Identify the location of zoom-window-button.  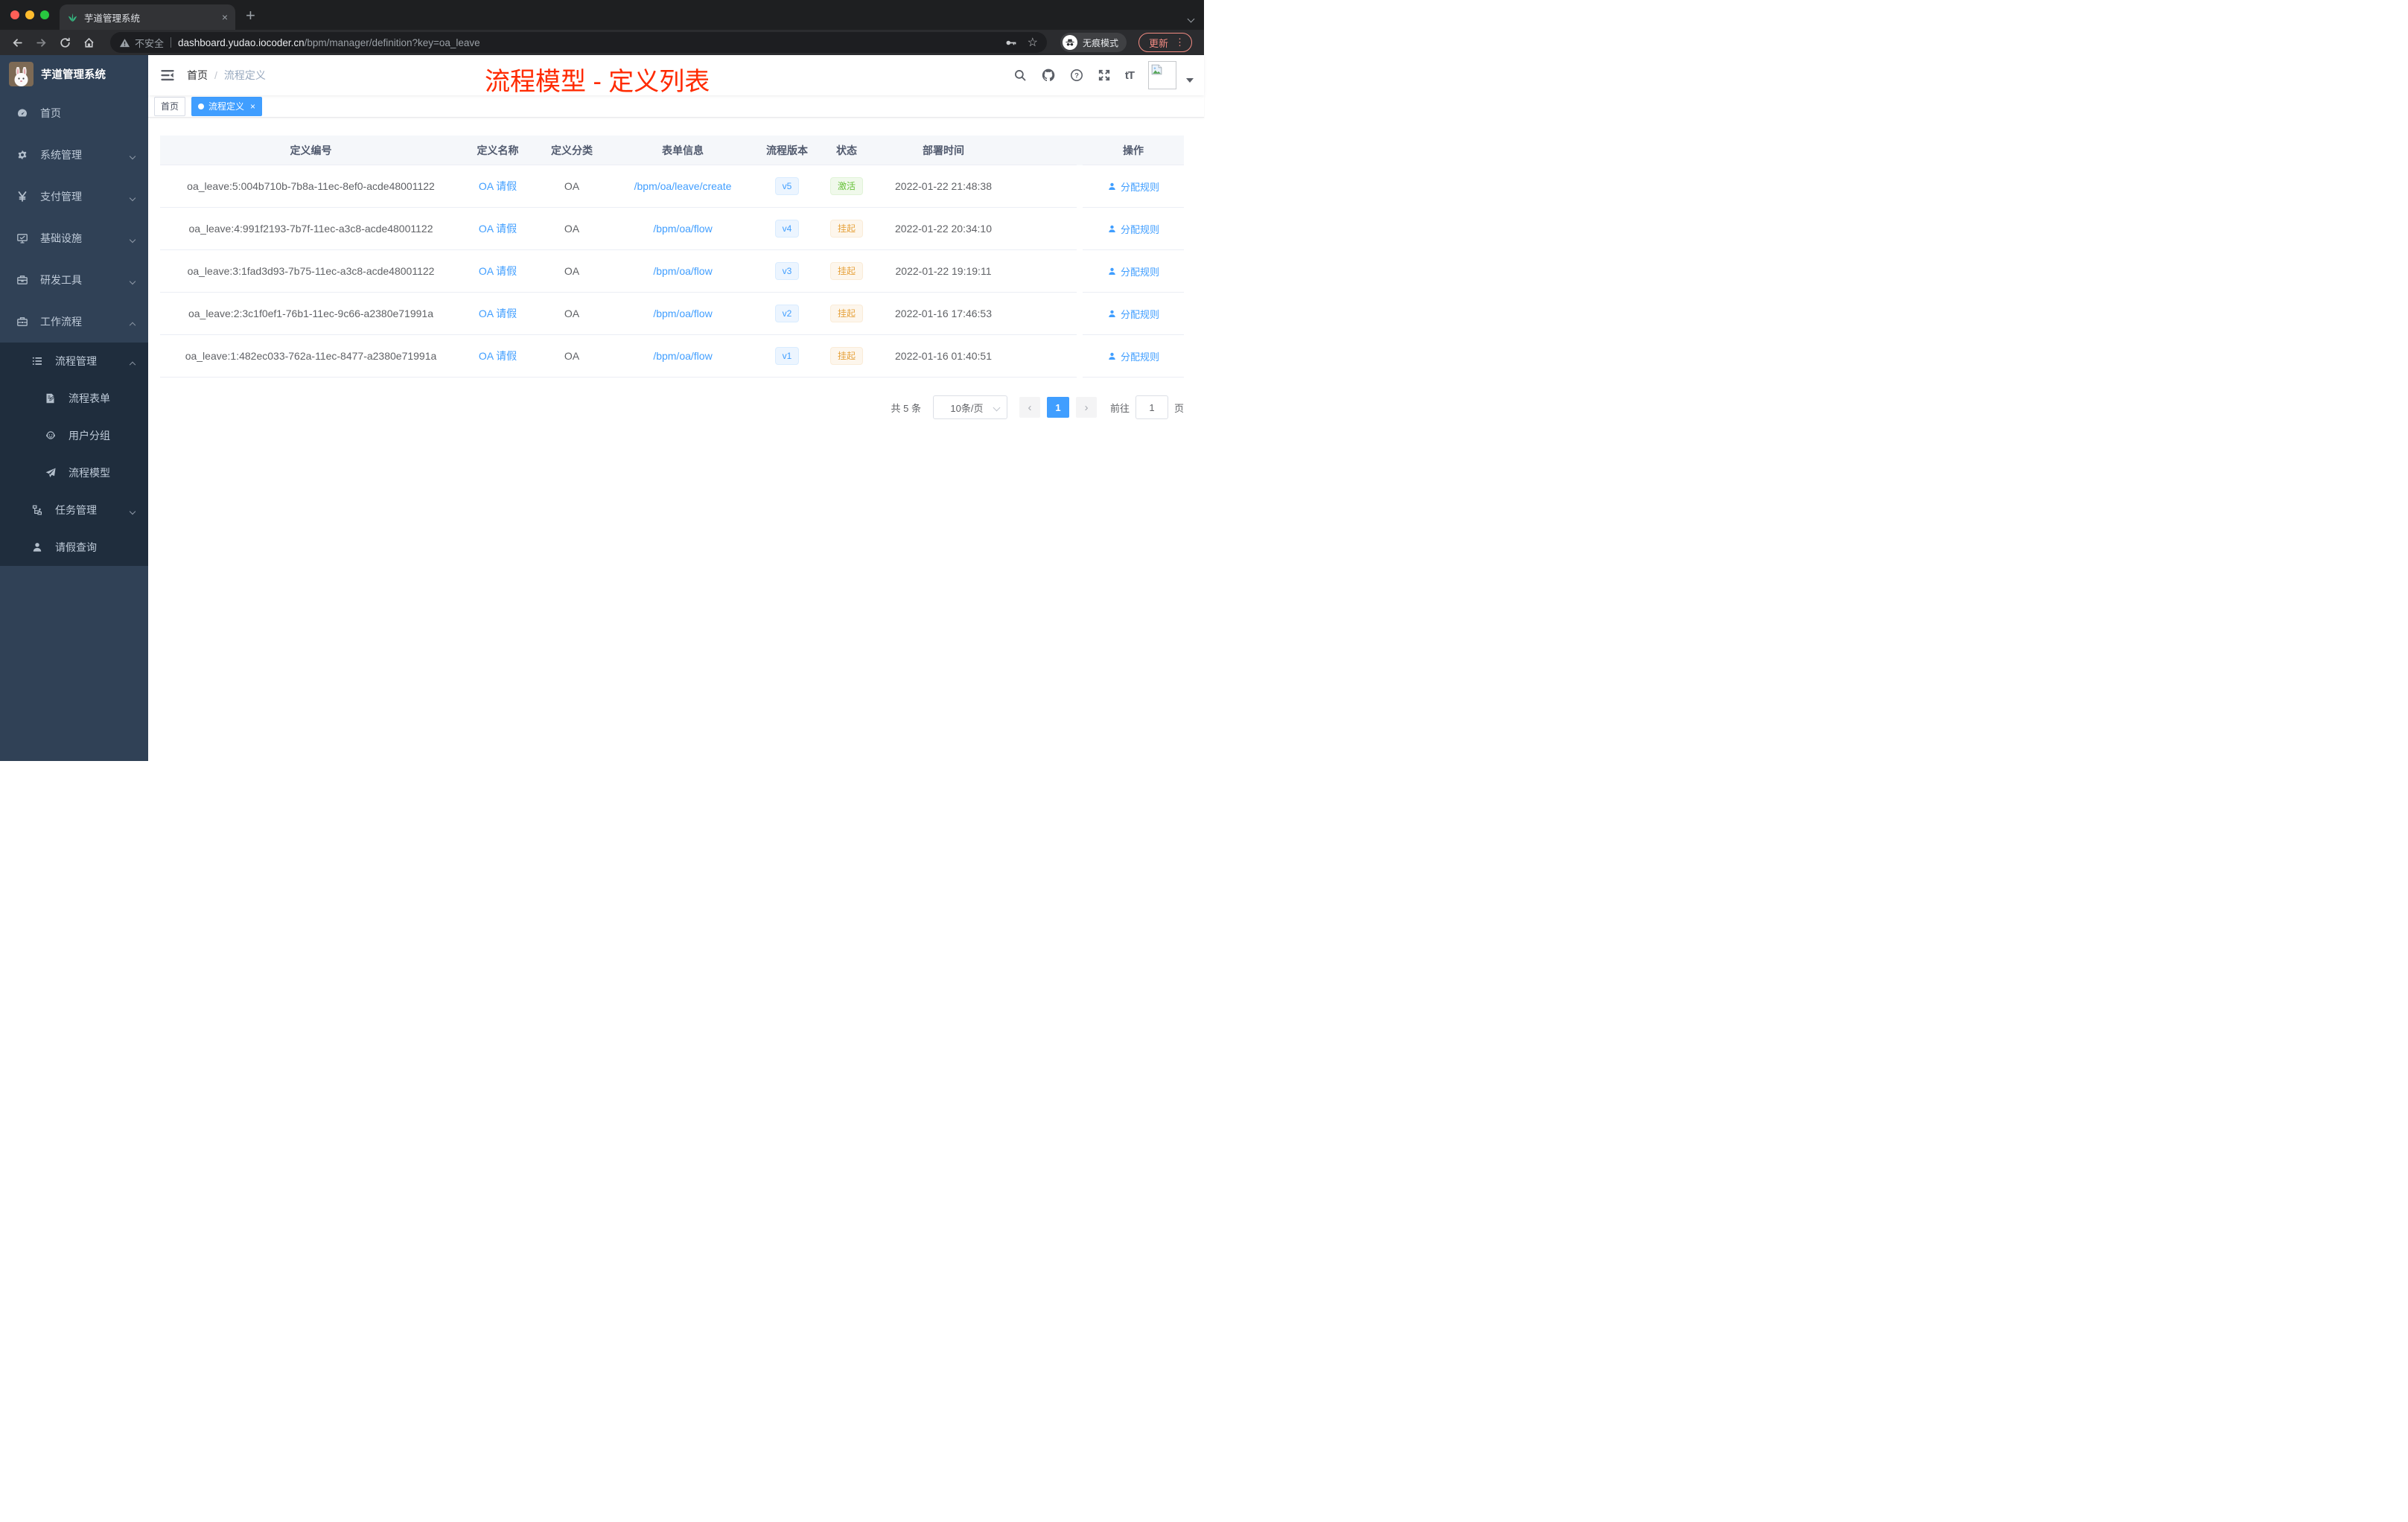
(44, 14).